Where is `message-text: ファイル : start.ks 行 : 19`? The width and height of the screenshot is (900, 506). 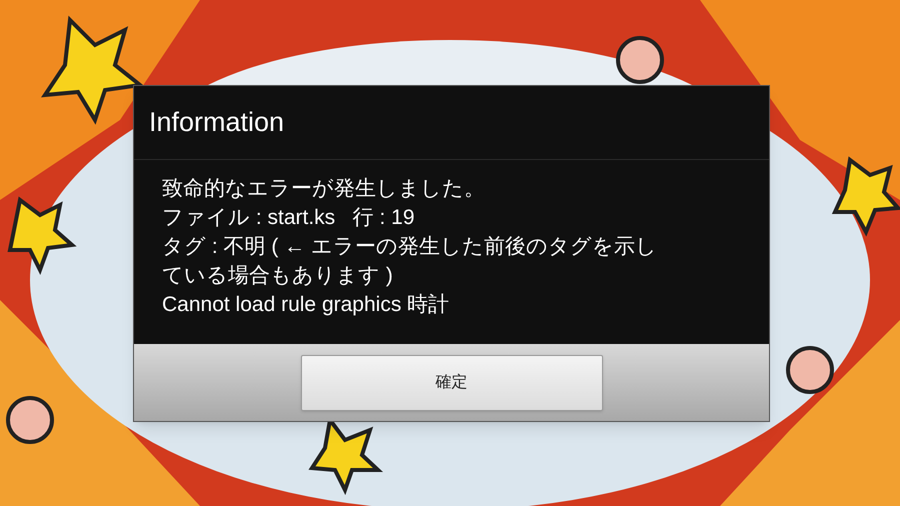
message-text: ファイル : start.ks 行 : 19 is located at coordinates (289, 218).